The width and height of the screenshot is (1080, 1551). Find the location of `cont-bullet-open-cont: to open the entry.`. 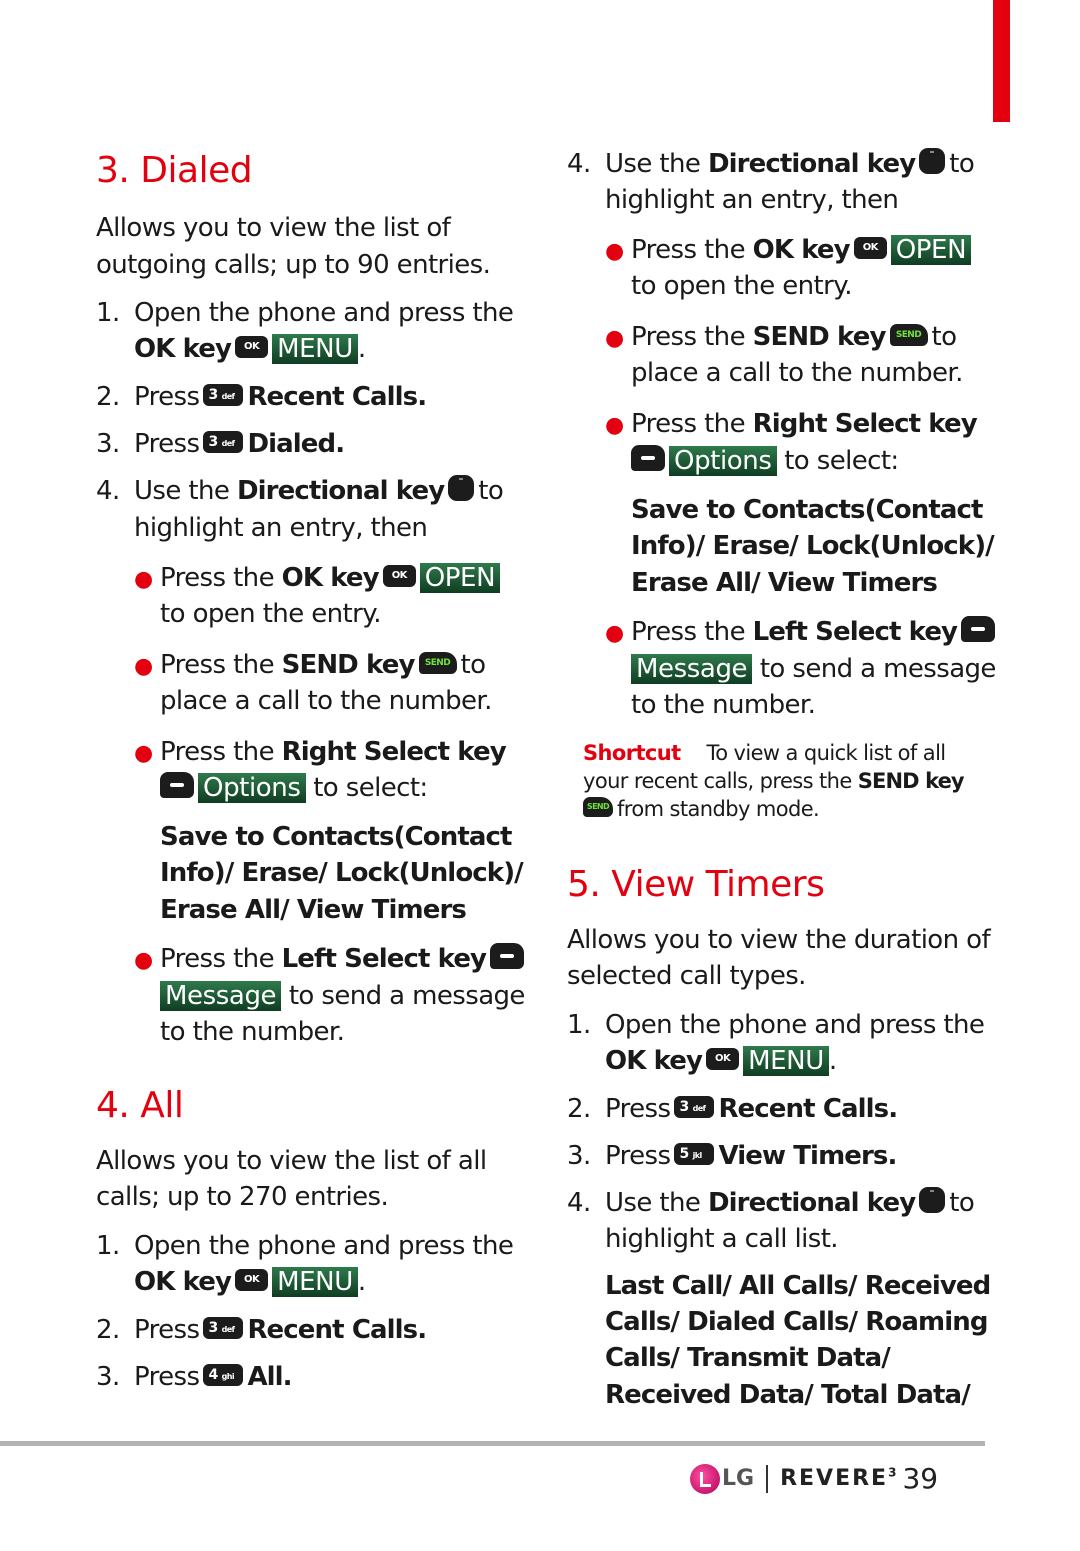

cont-bullet-open-cont: to open the entry. is located at coordinates (742, 286).